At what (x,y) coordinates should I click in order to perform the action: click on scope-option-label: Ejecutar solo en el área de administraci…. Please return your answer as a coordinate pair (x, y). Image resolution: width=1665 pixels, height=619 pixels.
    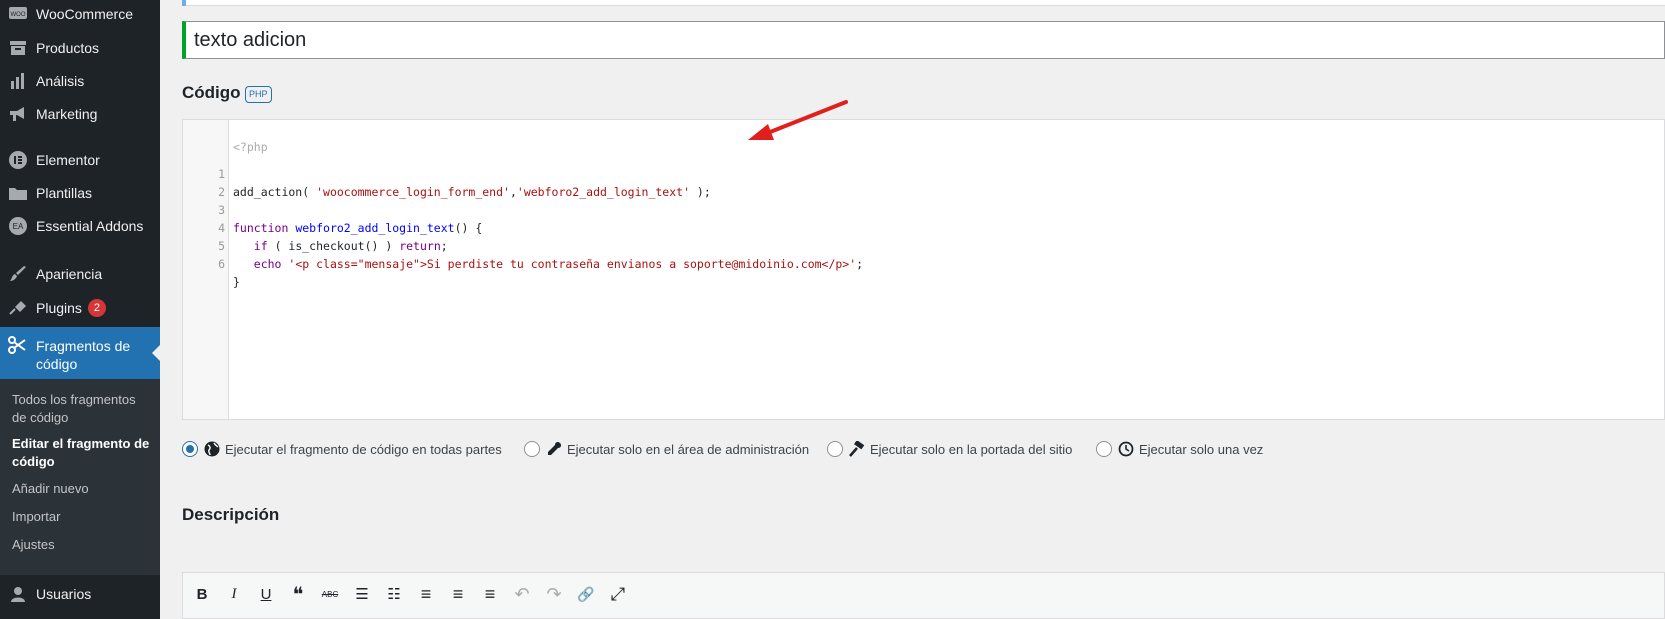
    Looking at the image, I should click on (688, 449).